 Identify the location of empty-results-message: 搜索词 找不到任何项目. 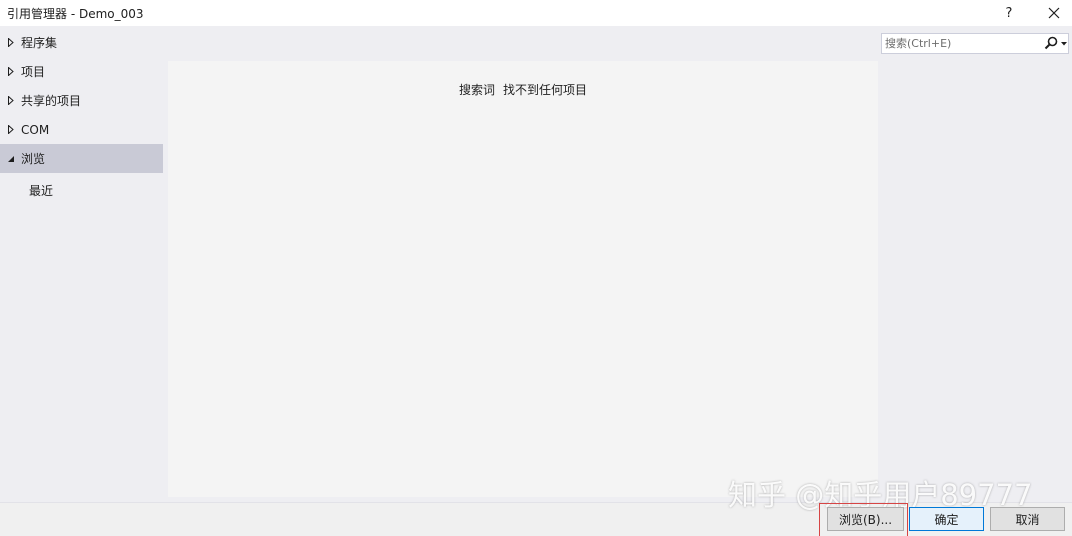
(523, 89).